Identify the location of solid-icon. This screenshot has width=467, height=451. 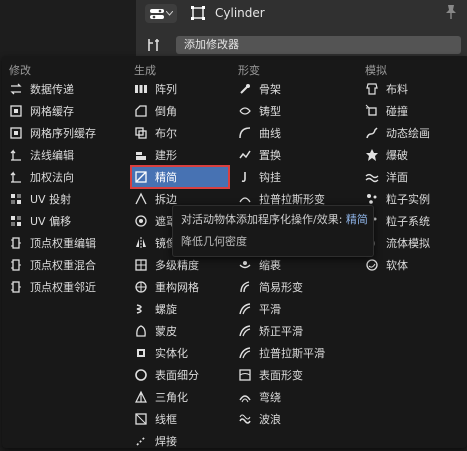
(141, 353).